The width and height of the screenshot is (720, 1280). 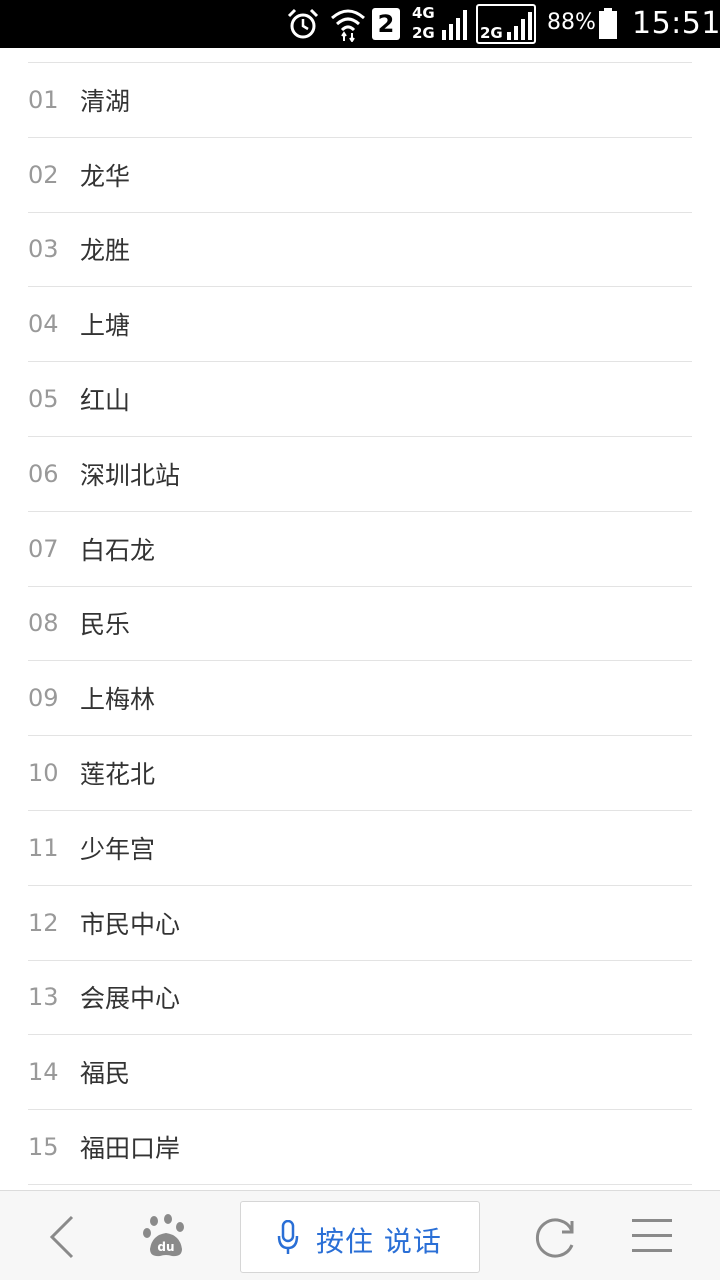 I want to click on station-name: 龙华, so click(x=105, y=176).